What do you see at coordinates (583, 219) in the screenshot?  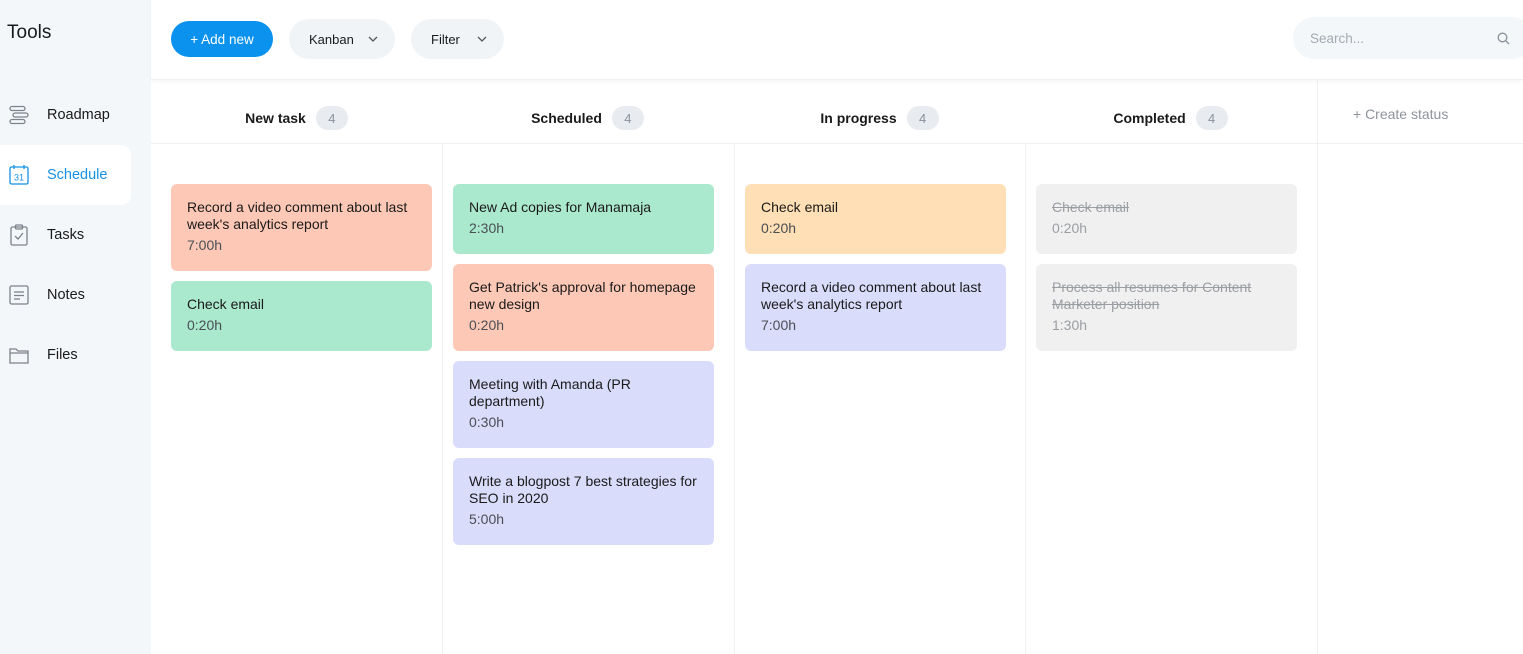 I see `task-card: New Ad copies for Manamaja 2:30h` at bounding box center [583, 219].